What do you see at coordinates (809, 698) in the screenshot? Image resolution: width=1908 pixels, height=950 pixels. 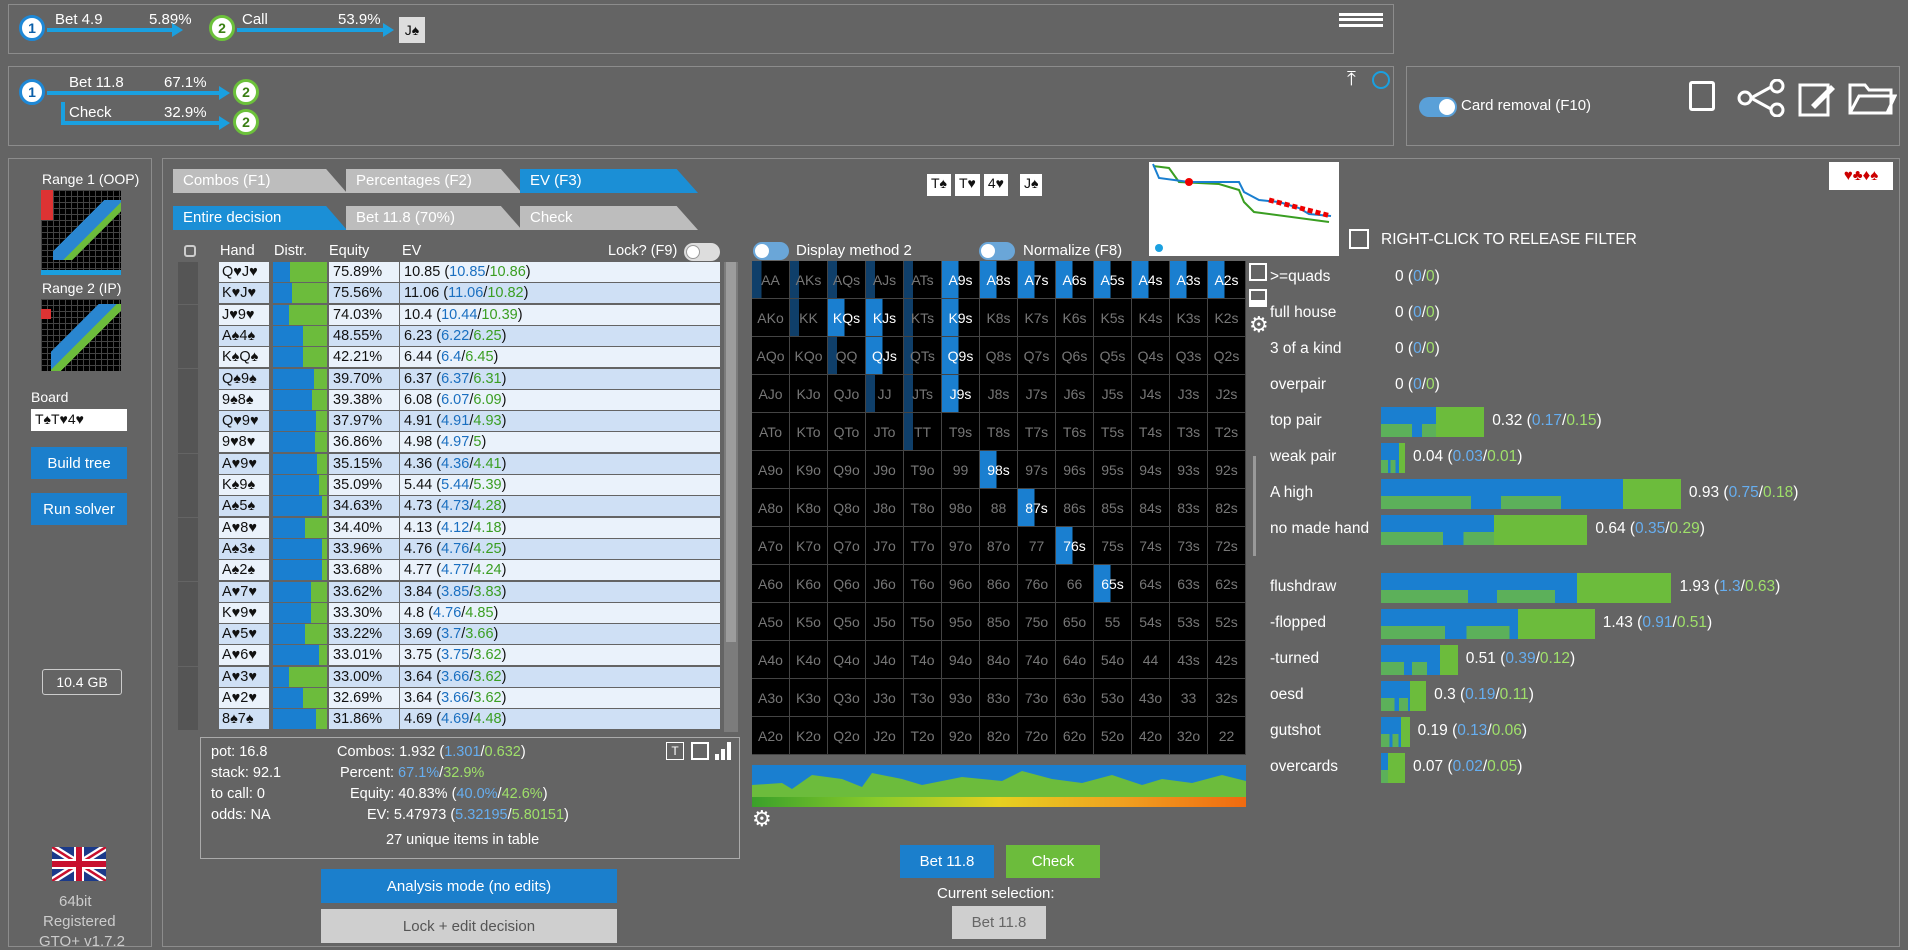 I see `matrix-cell: K3o` at bounding box center [809, 698].